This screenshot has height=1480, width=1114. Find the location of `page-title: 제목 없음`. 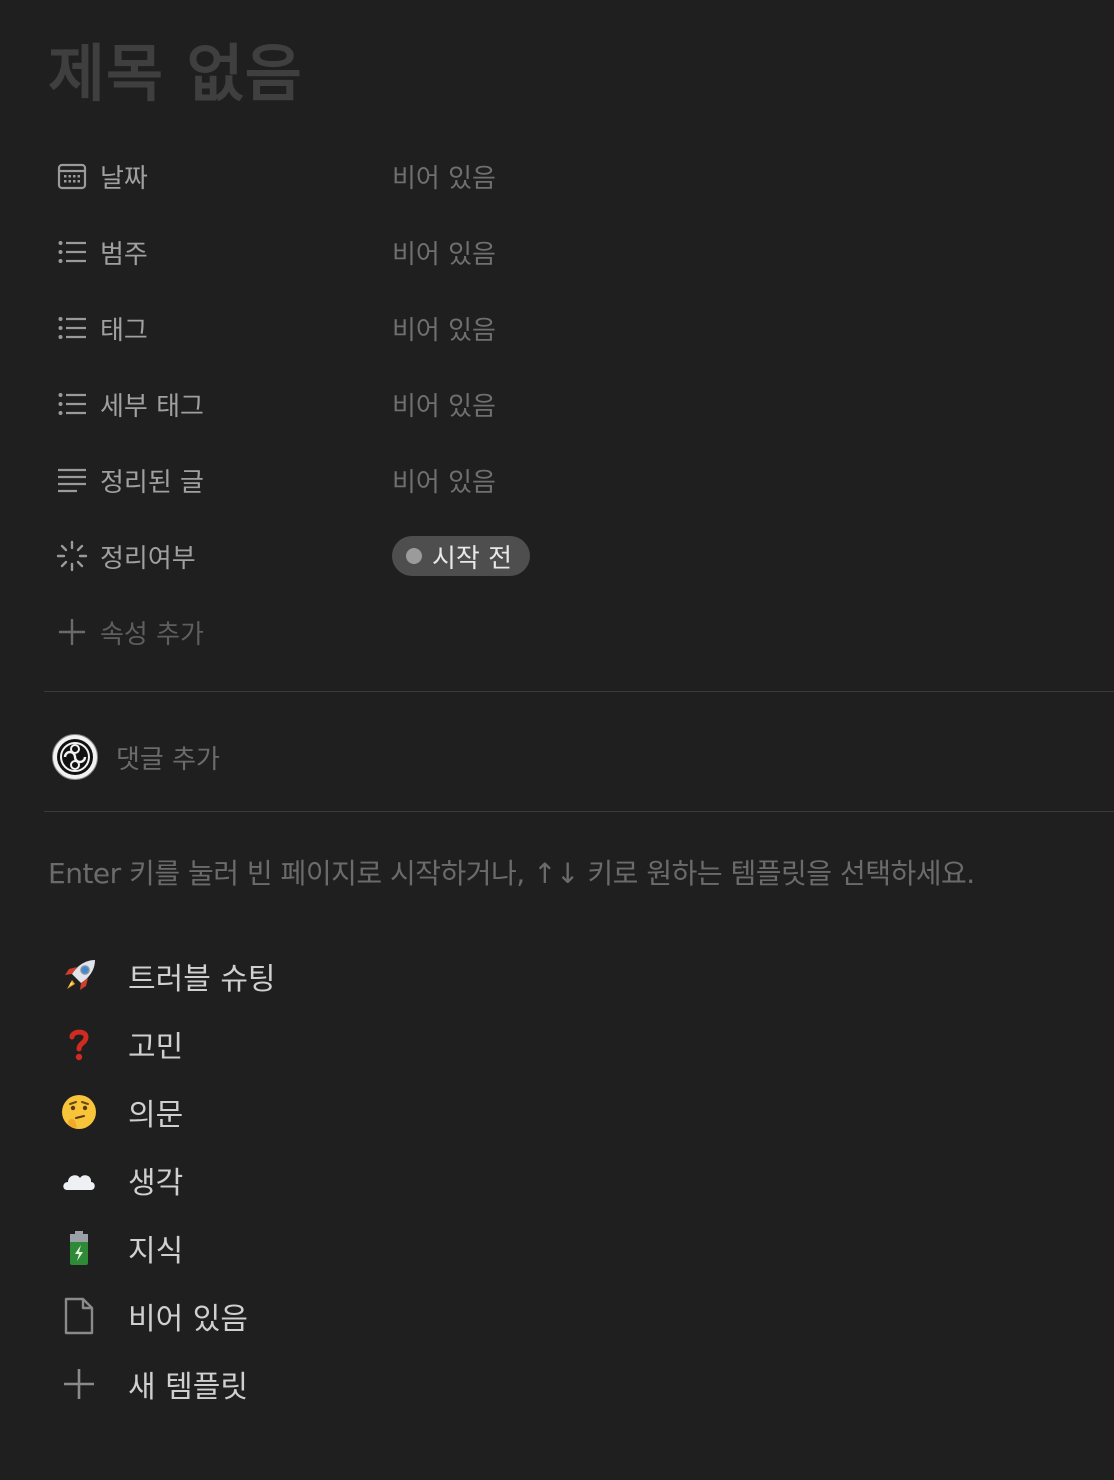

page-title: 제목 없음 is located at coordinates (175, 74).